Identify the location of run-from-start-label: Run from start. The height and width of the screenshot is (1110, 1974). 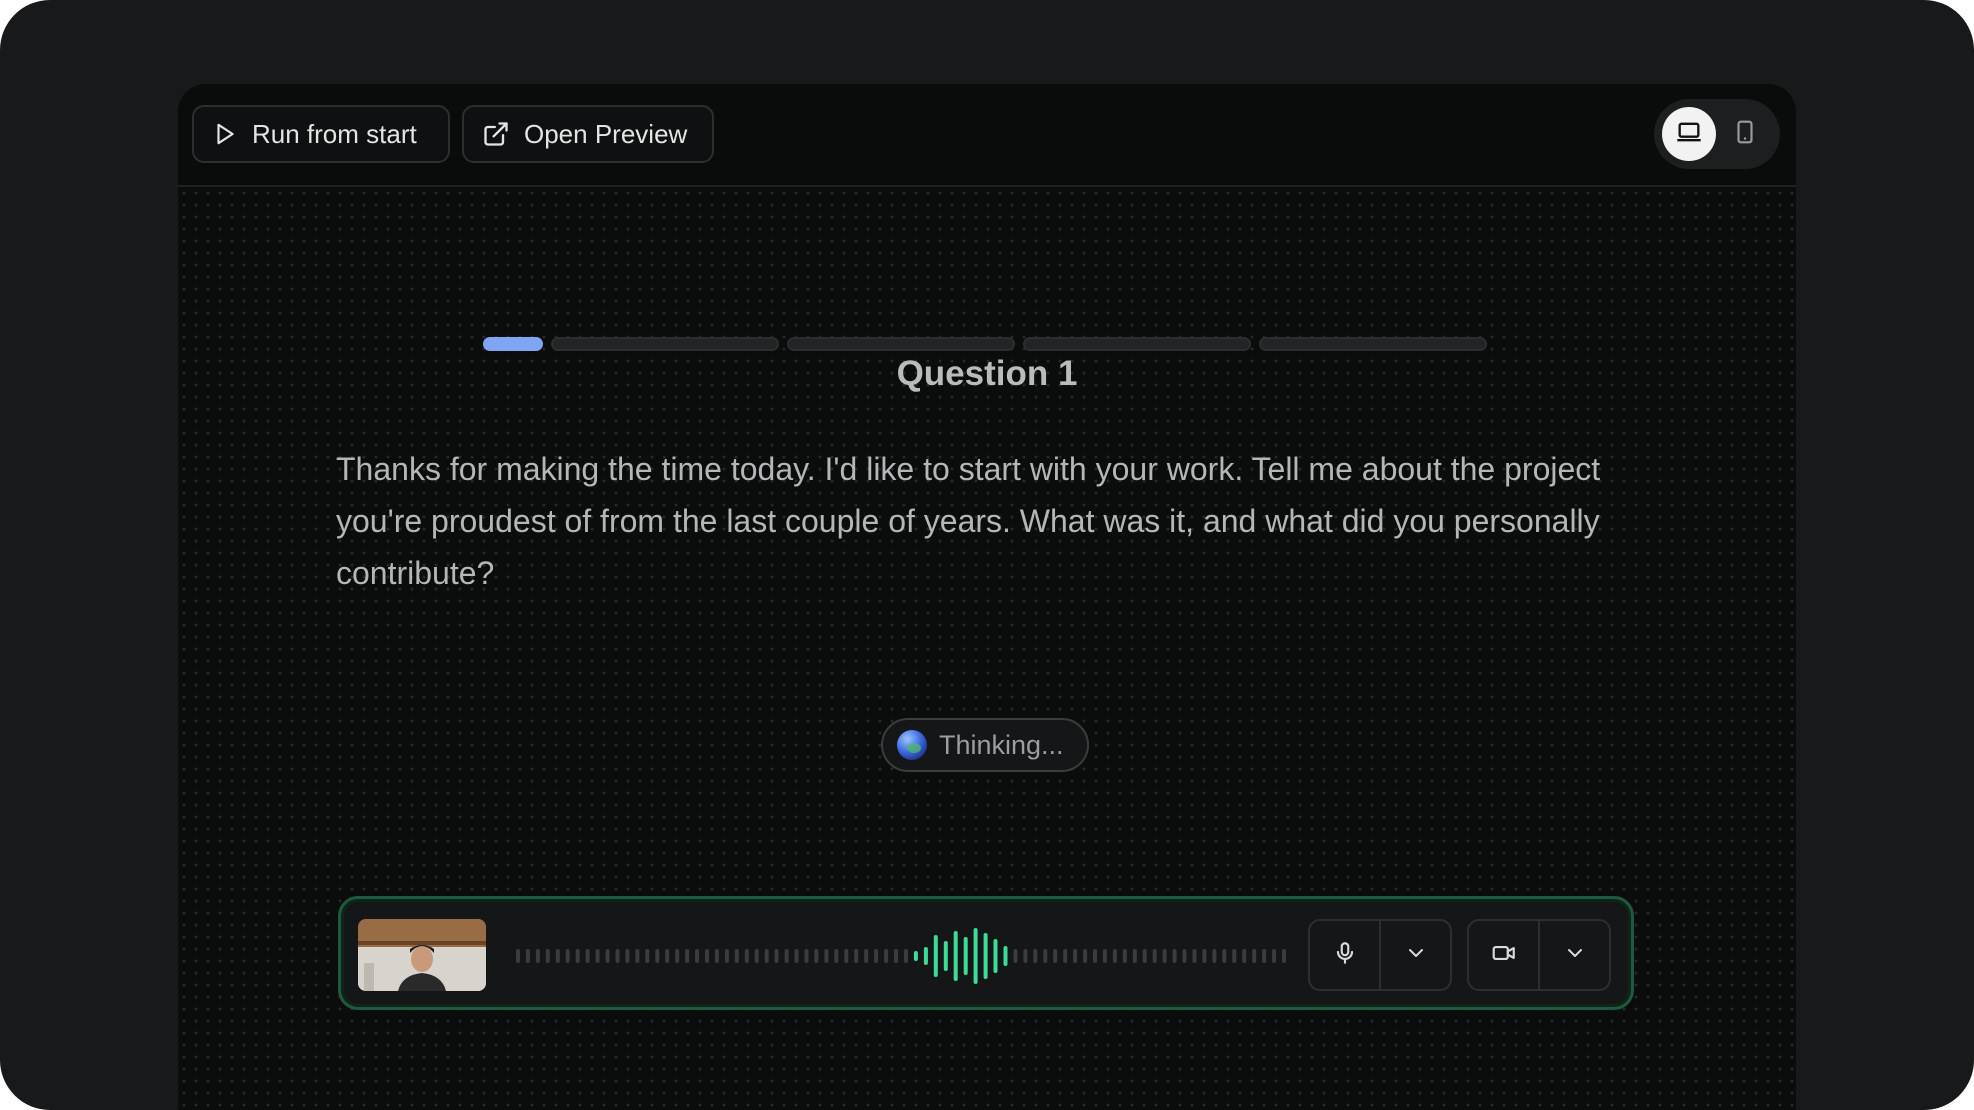
(334, 133).